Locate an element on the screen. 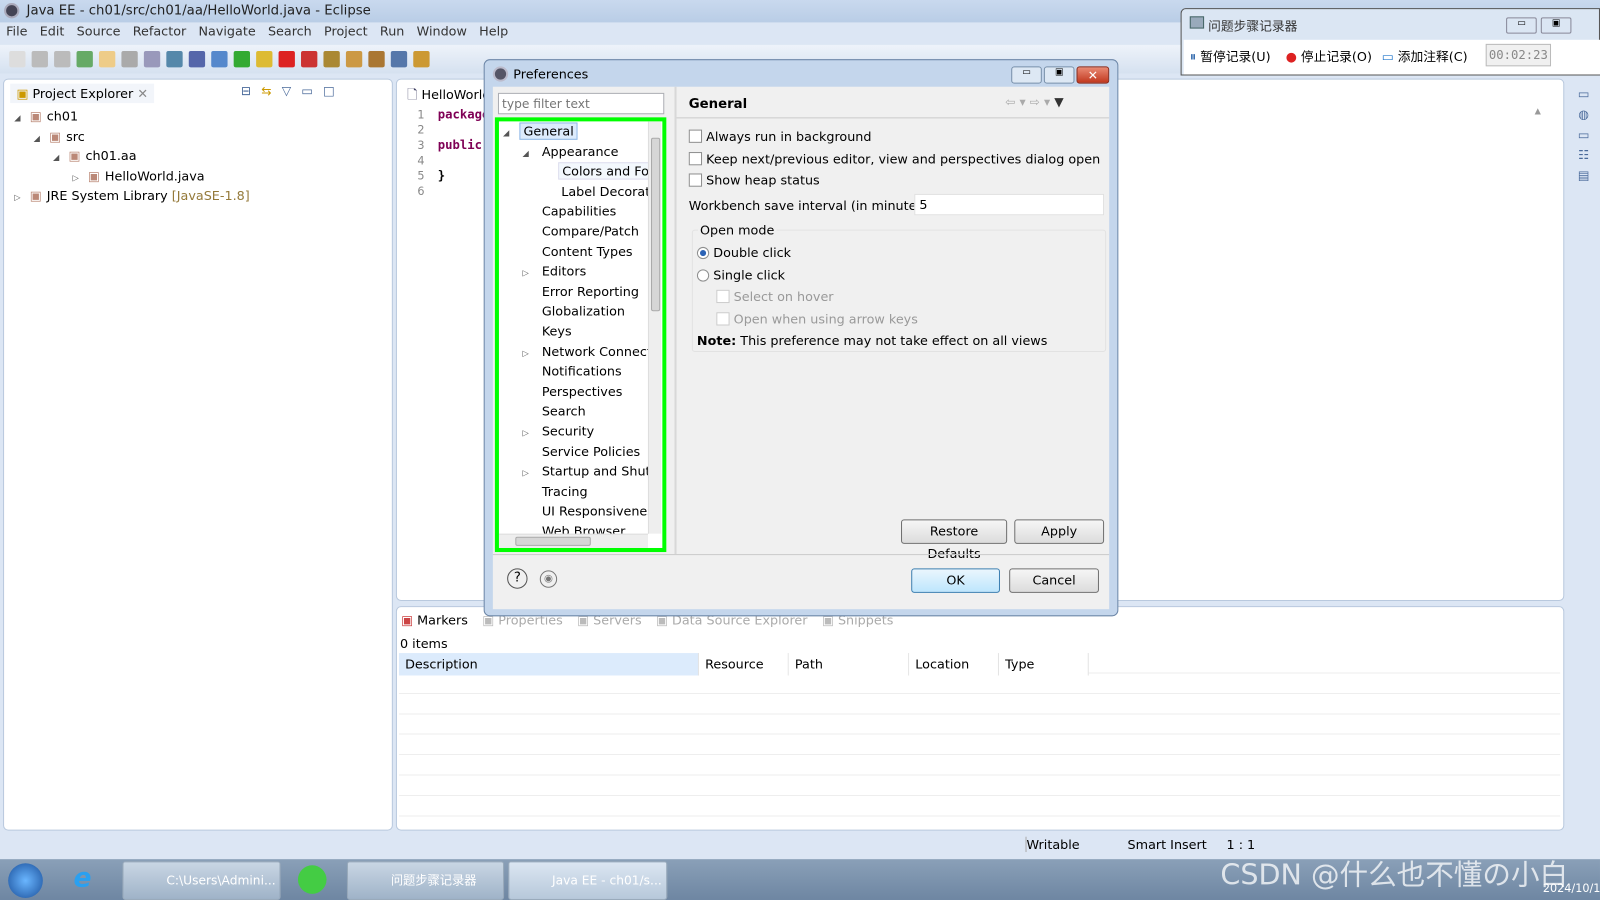 The width and height of the screenshot is (1600, 900). add-comment-button: ▭ 添加注释(C) is located at coordinates (1425, 55).